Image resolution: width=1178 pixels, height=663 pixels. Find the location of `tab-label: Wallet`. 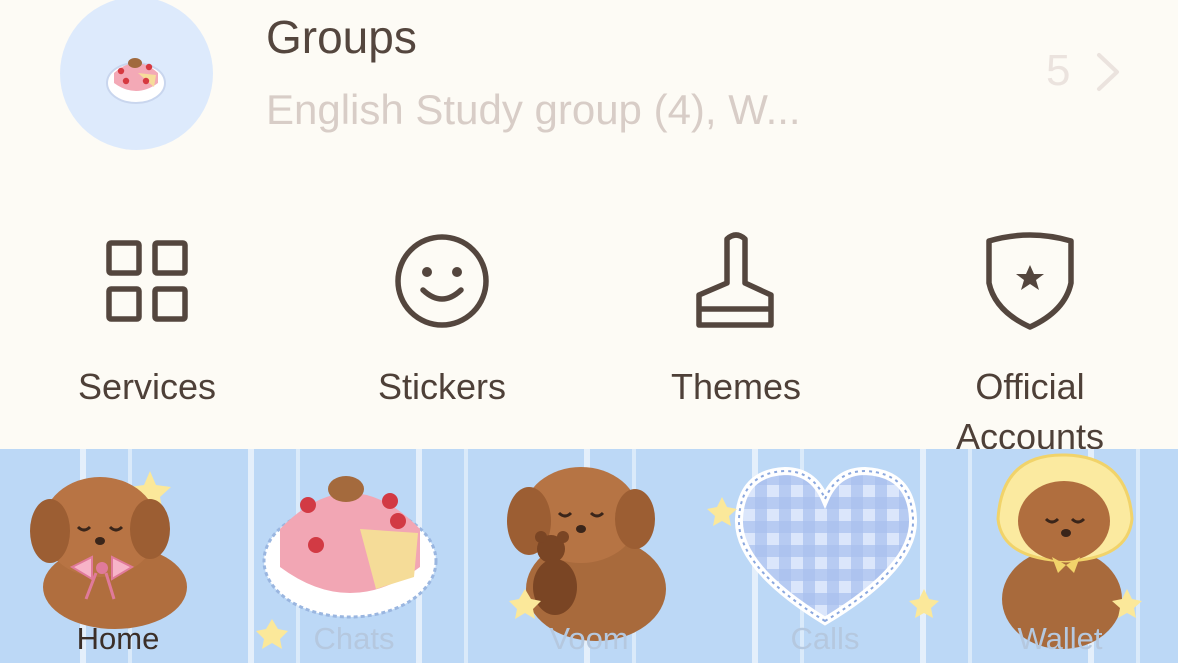

tab-label: Wallet is located at coordinates (1060, 638).